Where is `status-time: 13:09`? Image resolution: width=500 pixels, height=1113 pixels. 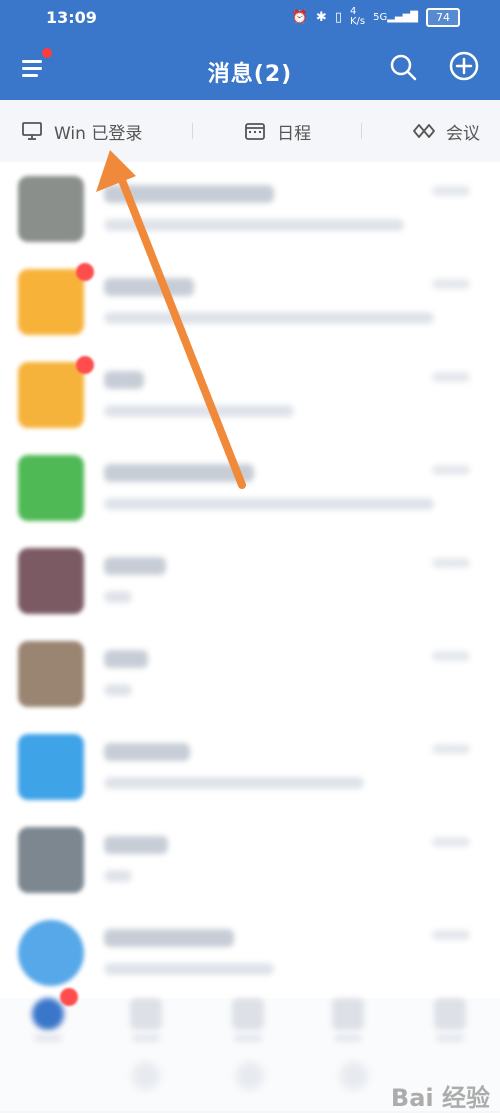 status-time: 13:09 is located at coordinates (71, 17).